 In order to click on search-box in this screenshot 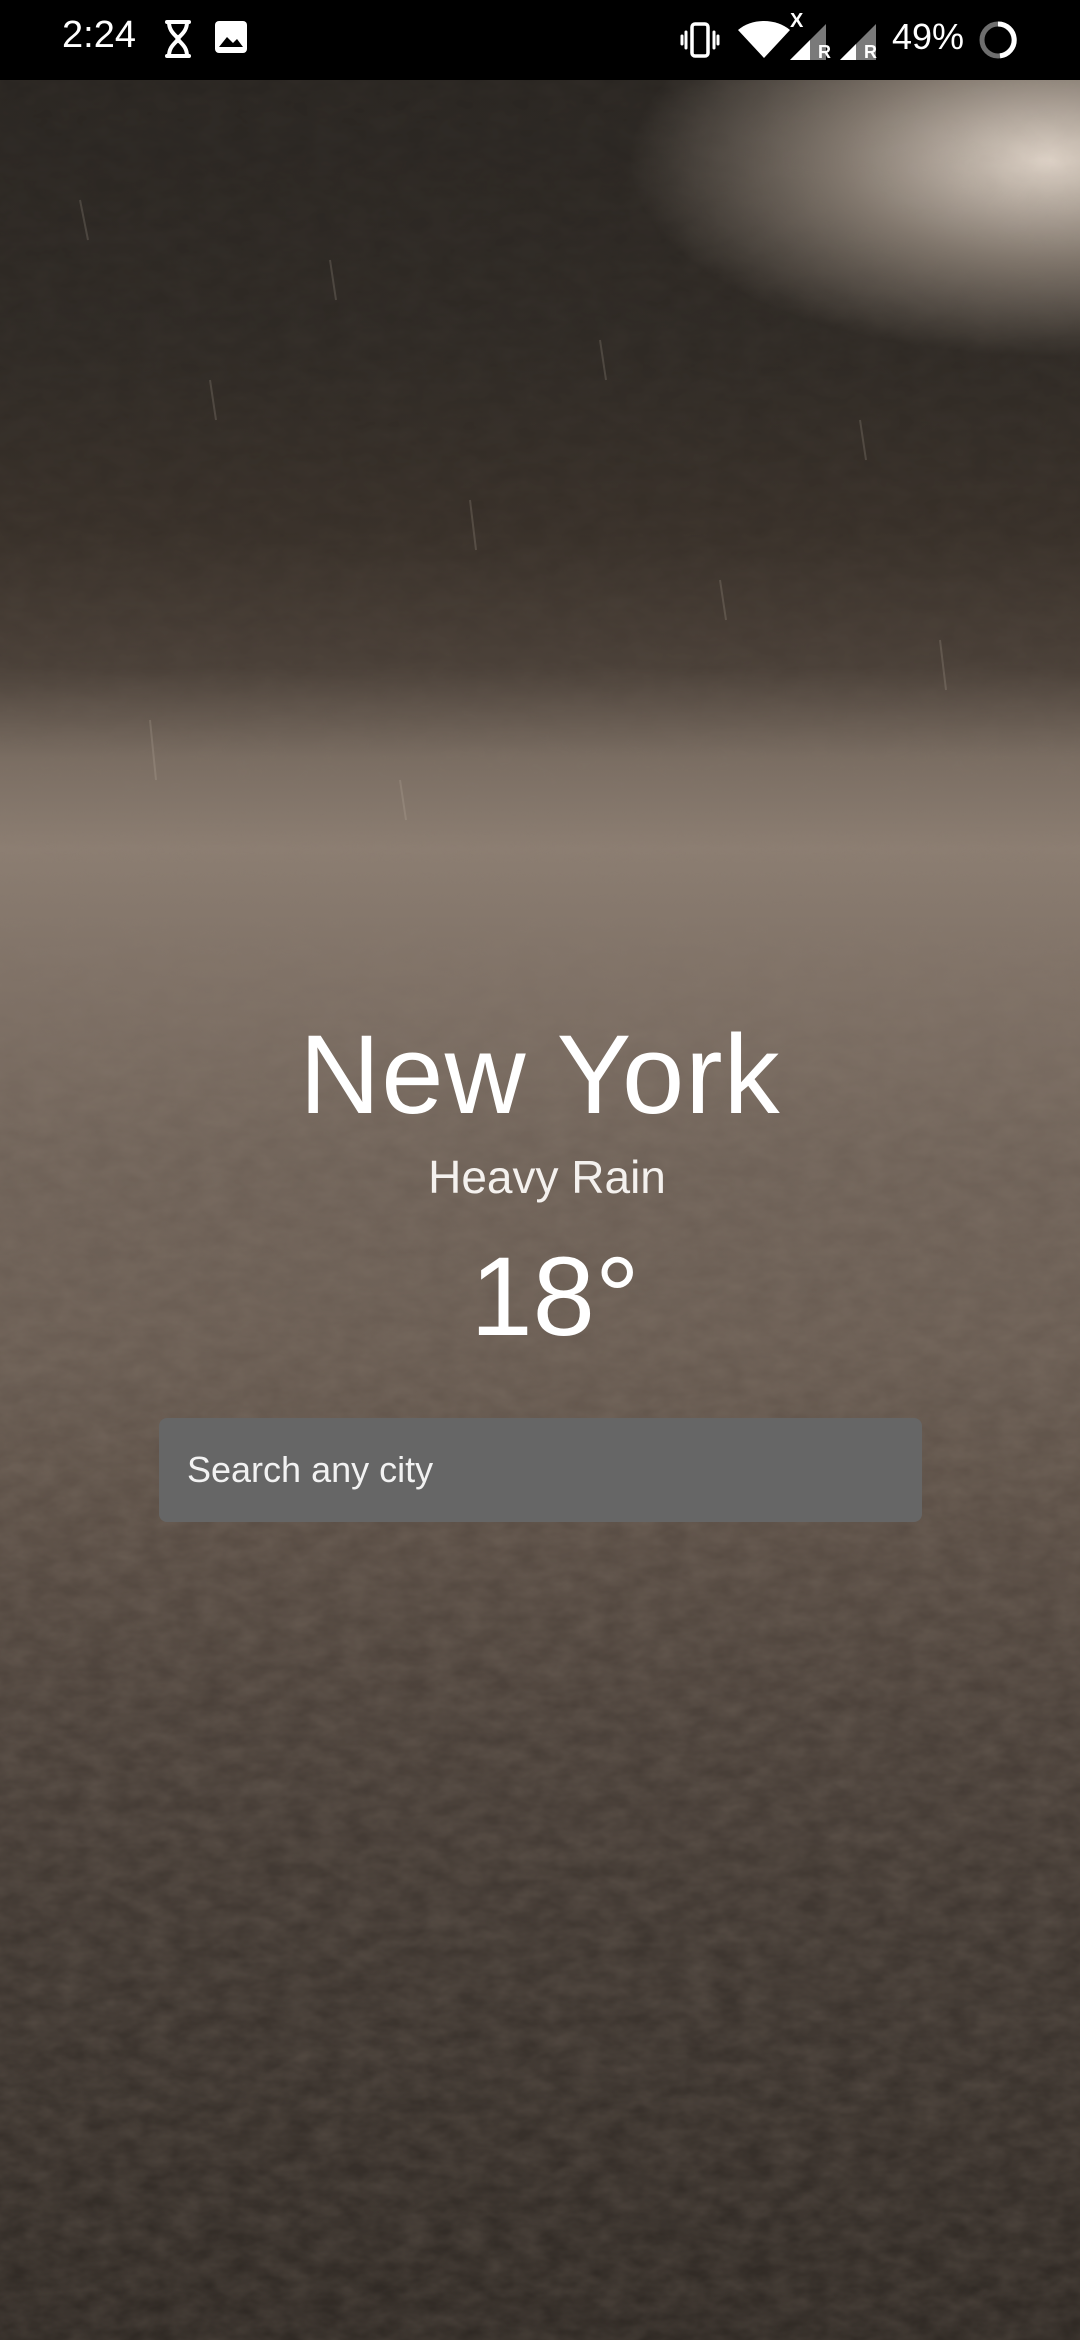, I will do `click(540, 1470)`.